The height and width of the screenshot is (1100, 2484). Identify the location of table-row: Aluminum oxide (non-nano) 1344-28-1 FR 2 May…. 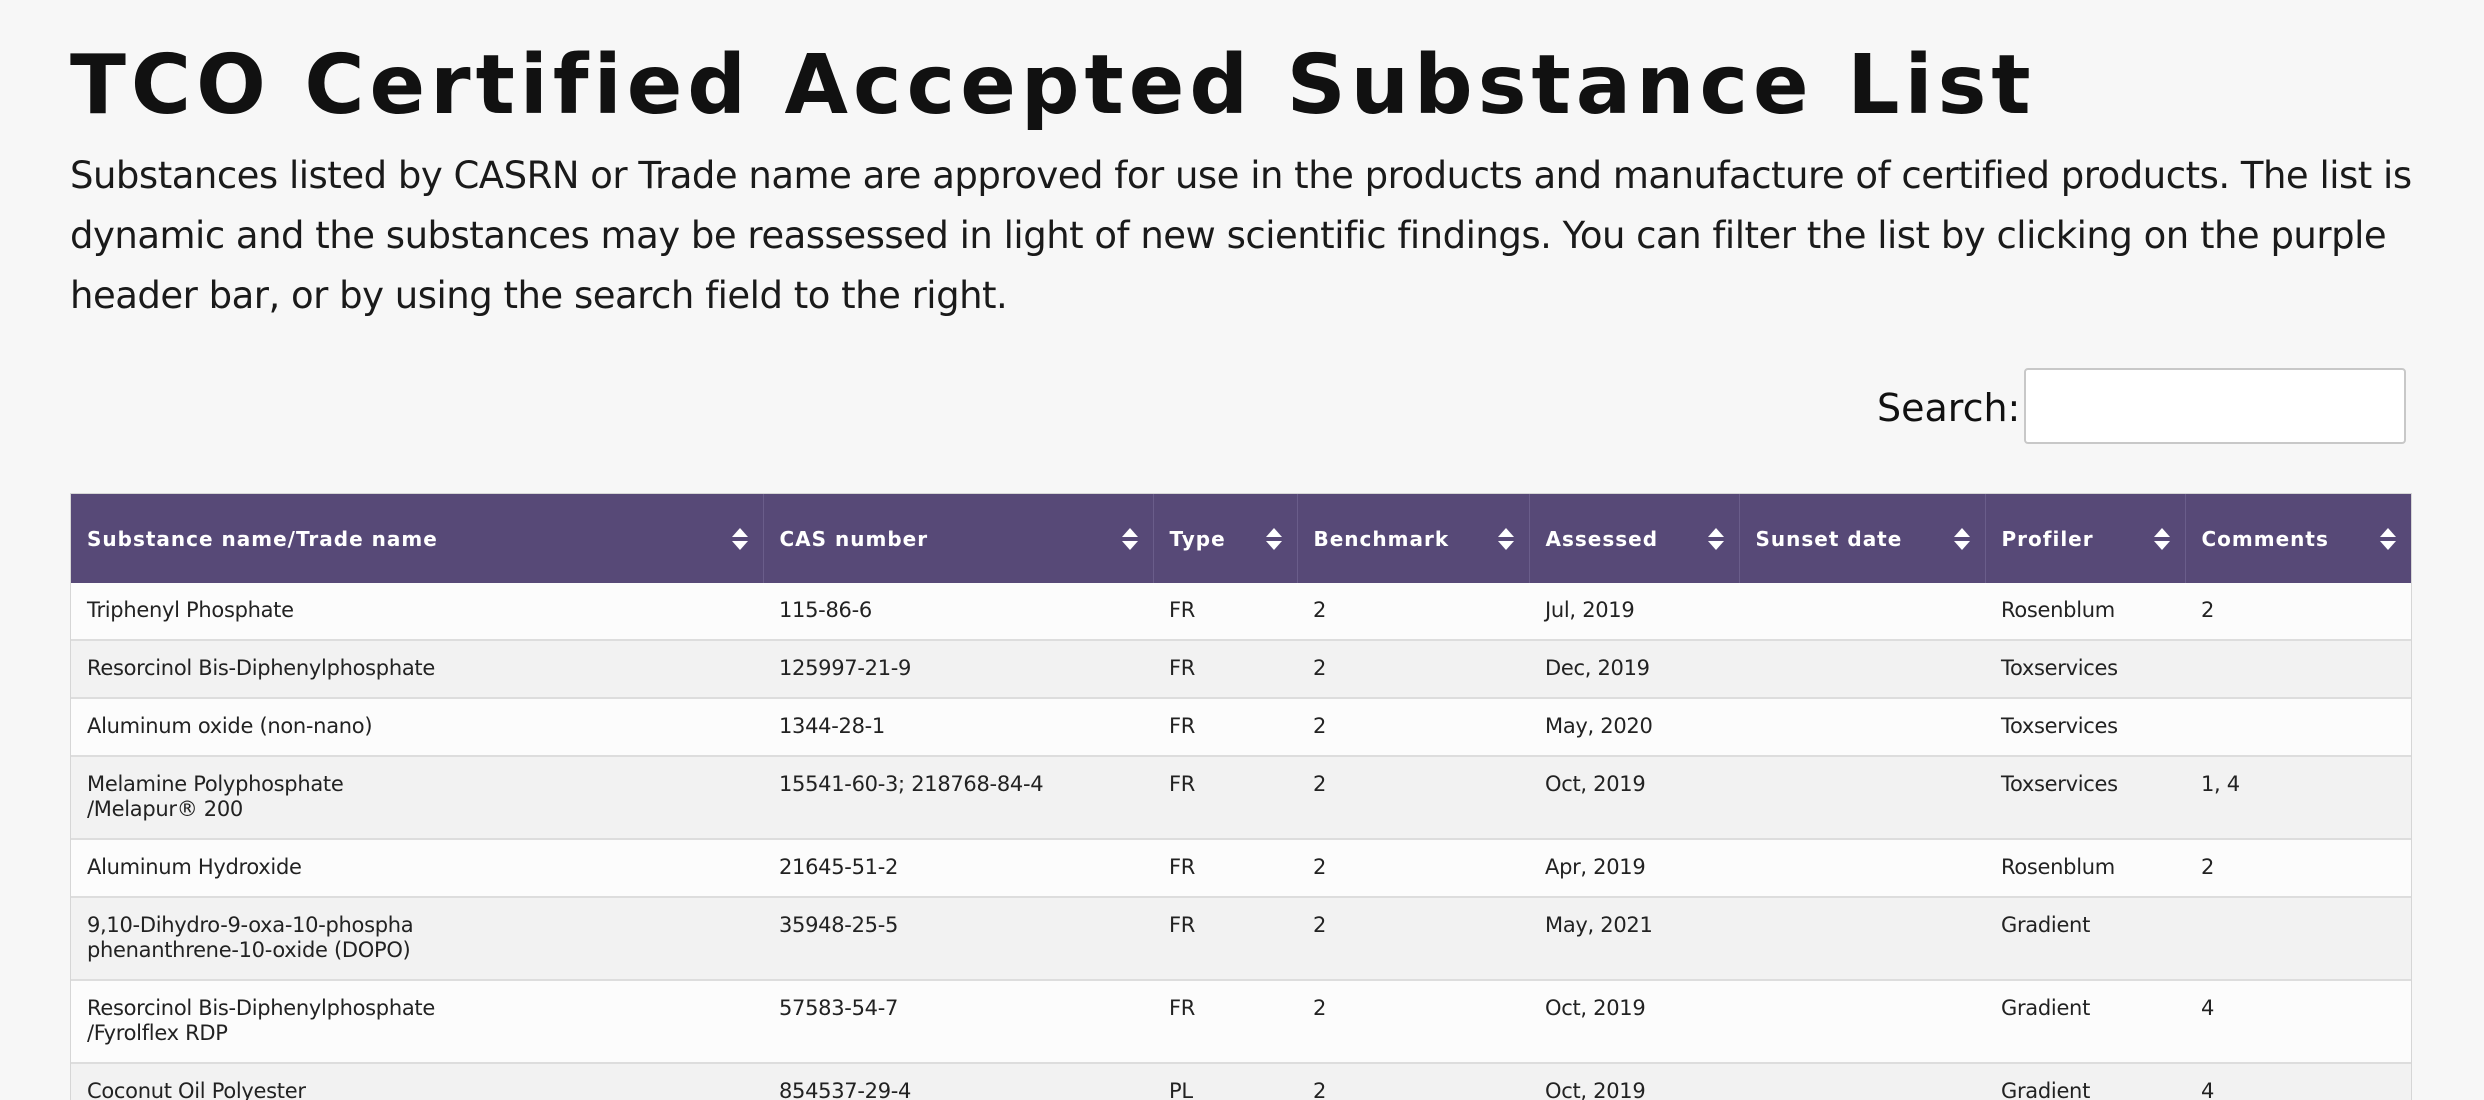
(1241, 727).